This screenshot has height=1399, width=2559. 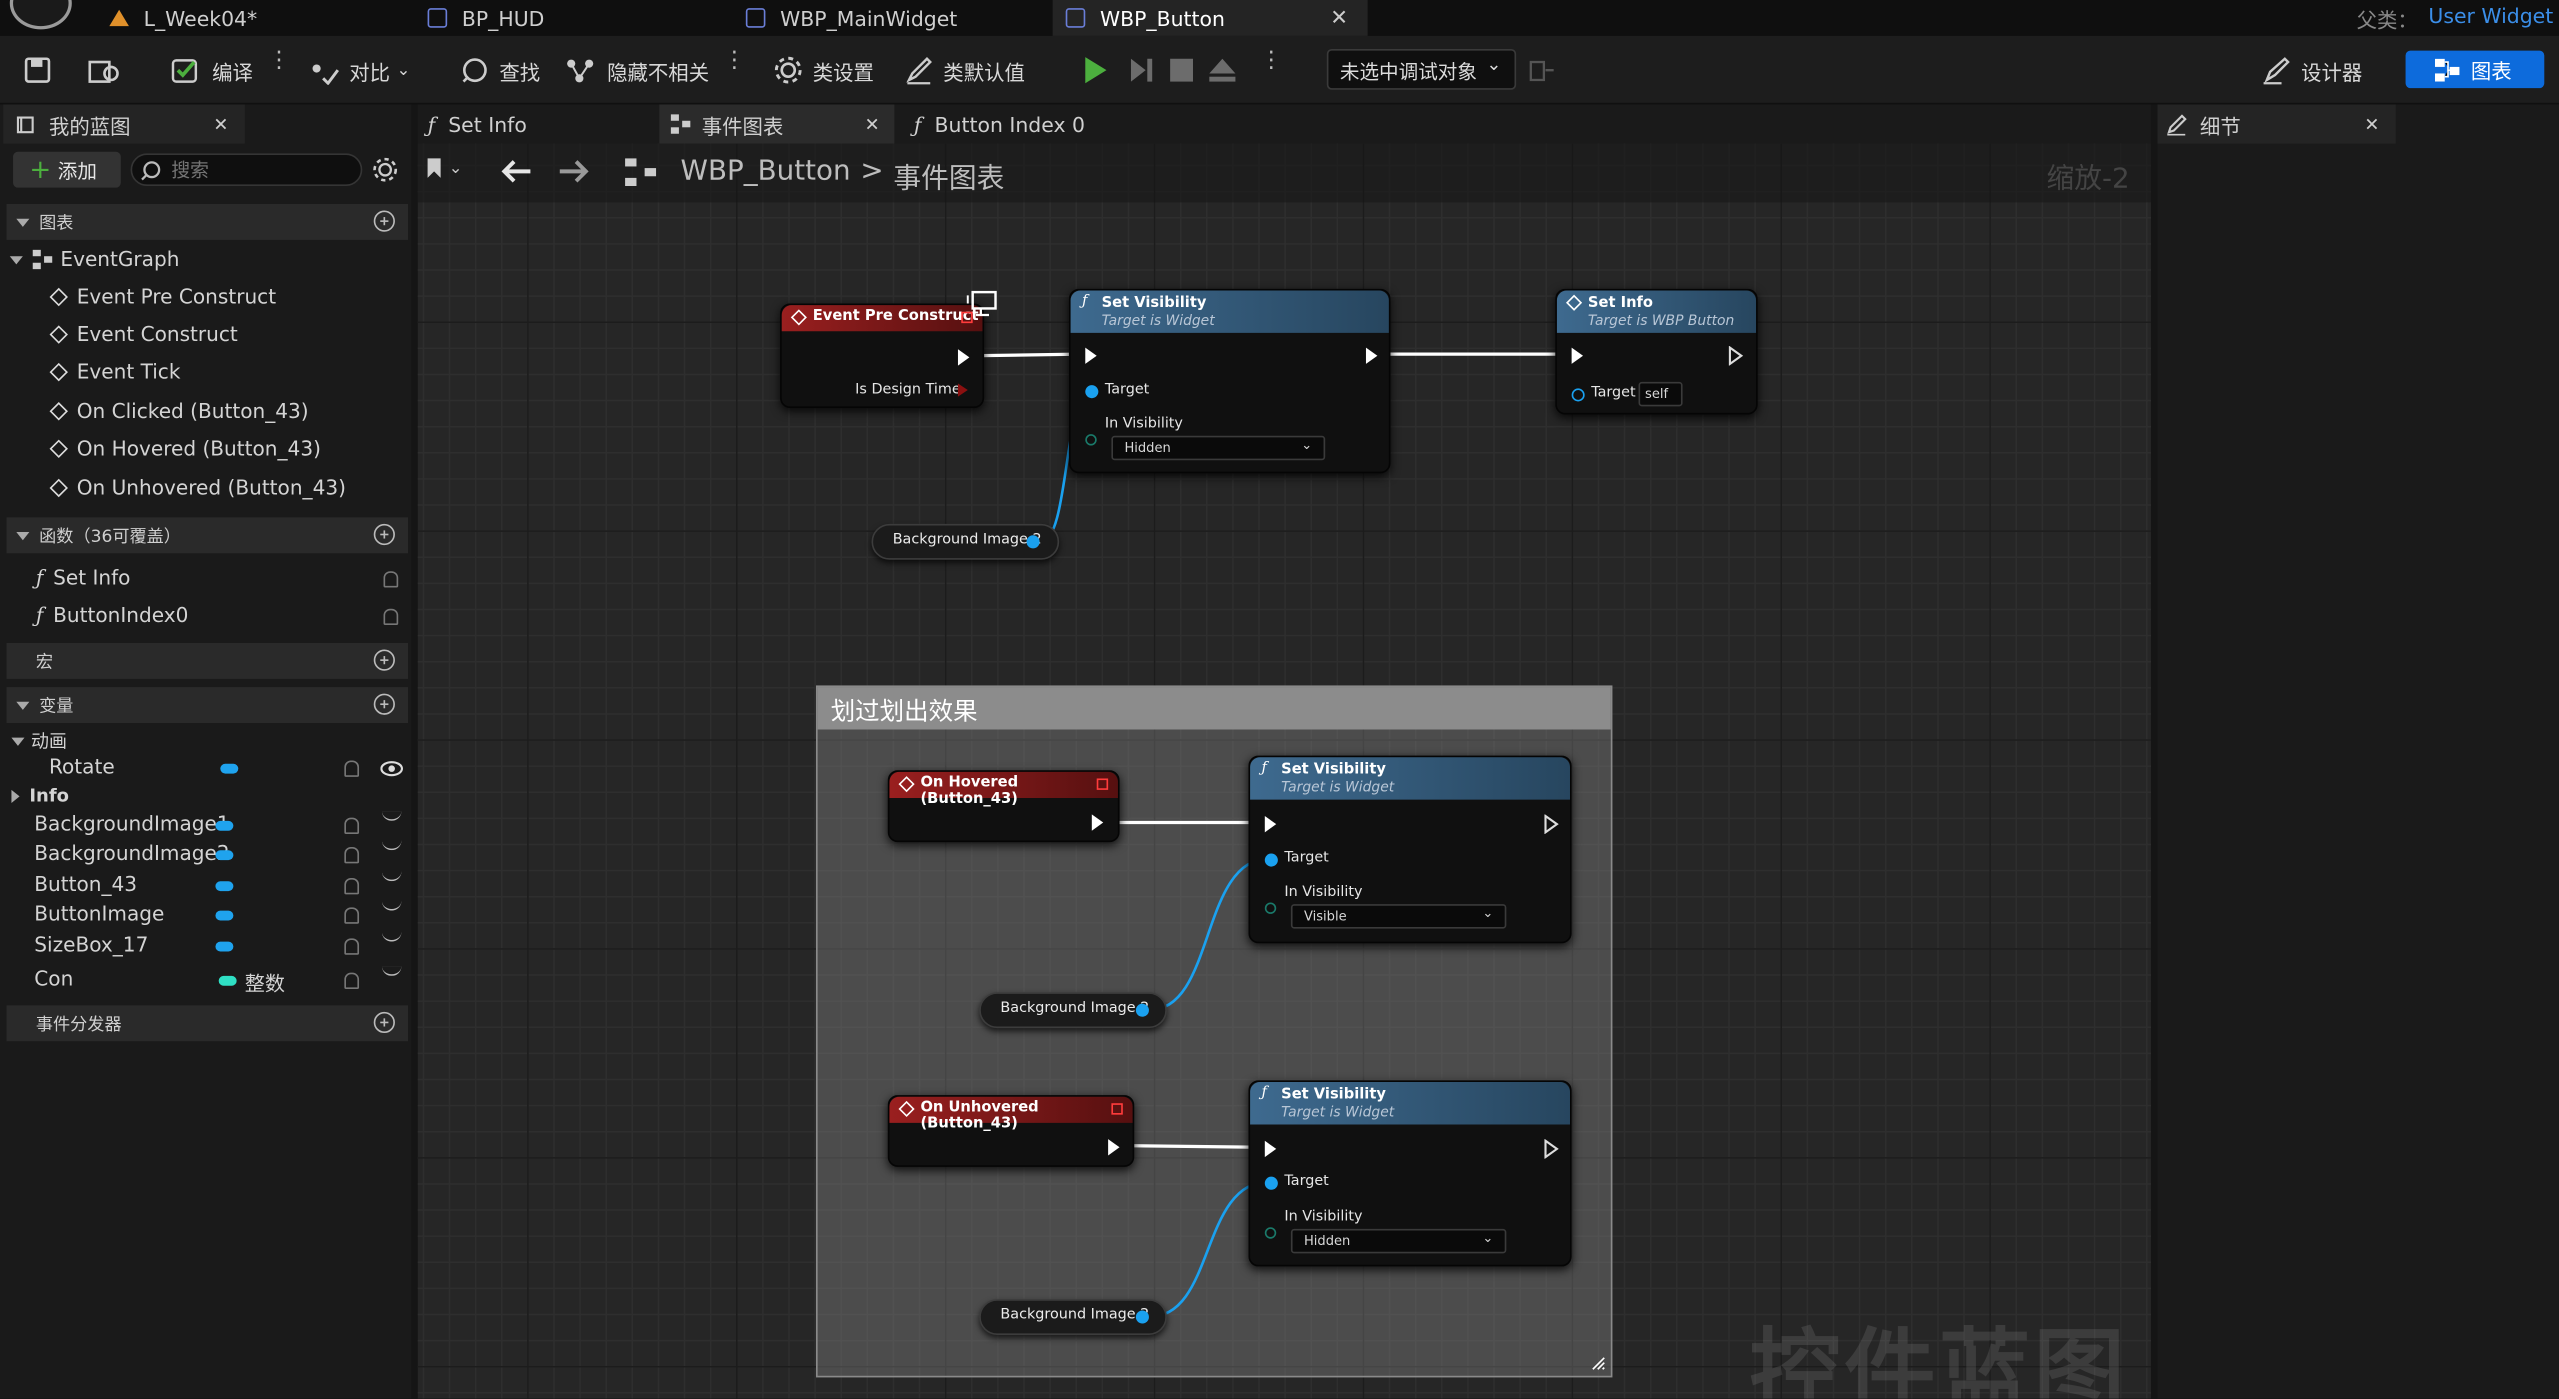 I want to click on eye-visible-icon, so click(x=392, y=769).